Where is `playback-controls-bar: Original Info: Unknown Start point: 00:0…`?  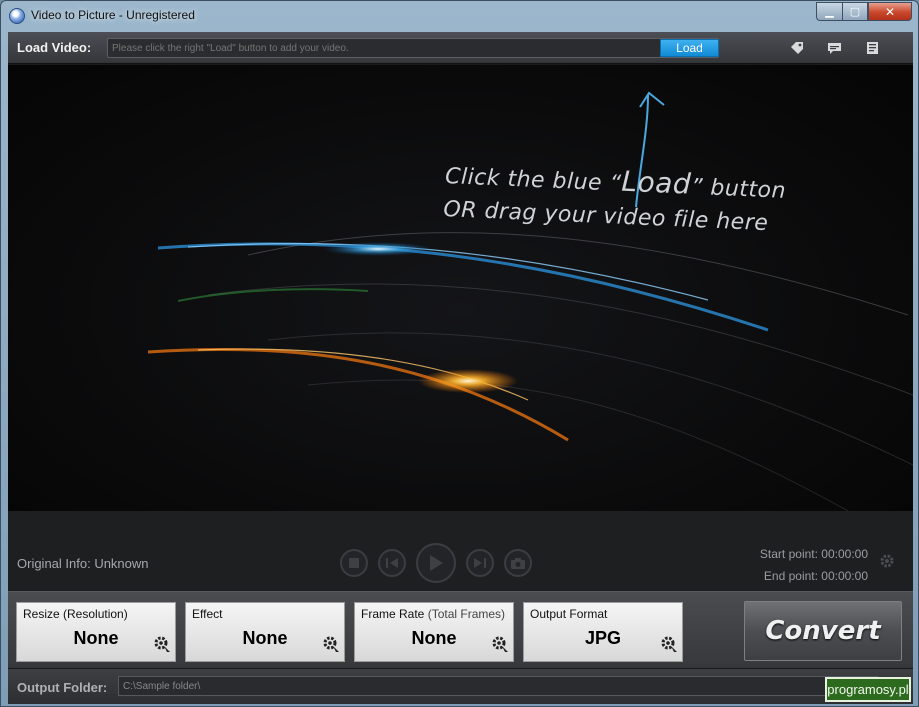
playback-controls-bar: Original Info: Unknown Start point: 00:0… is located at coordinates (460, 551).